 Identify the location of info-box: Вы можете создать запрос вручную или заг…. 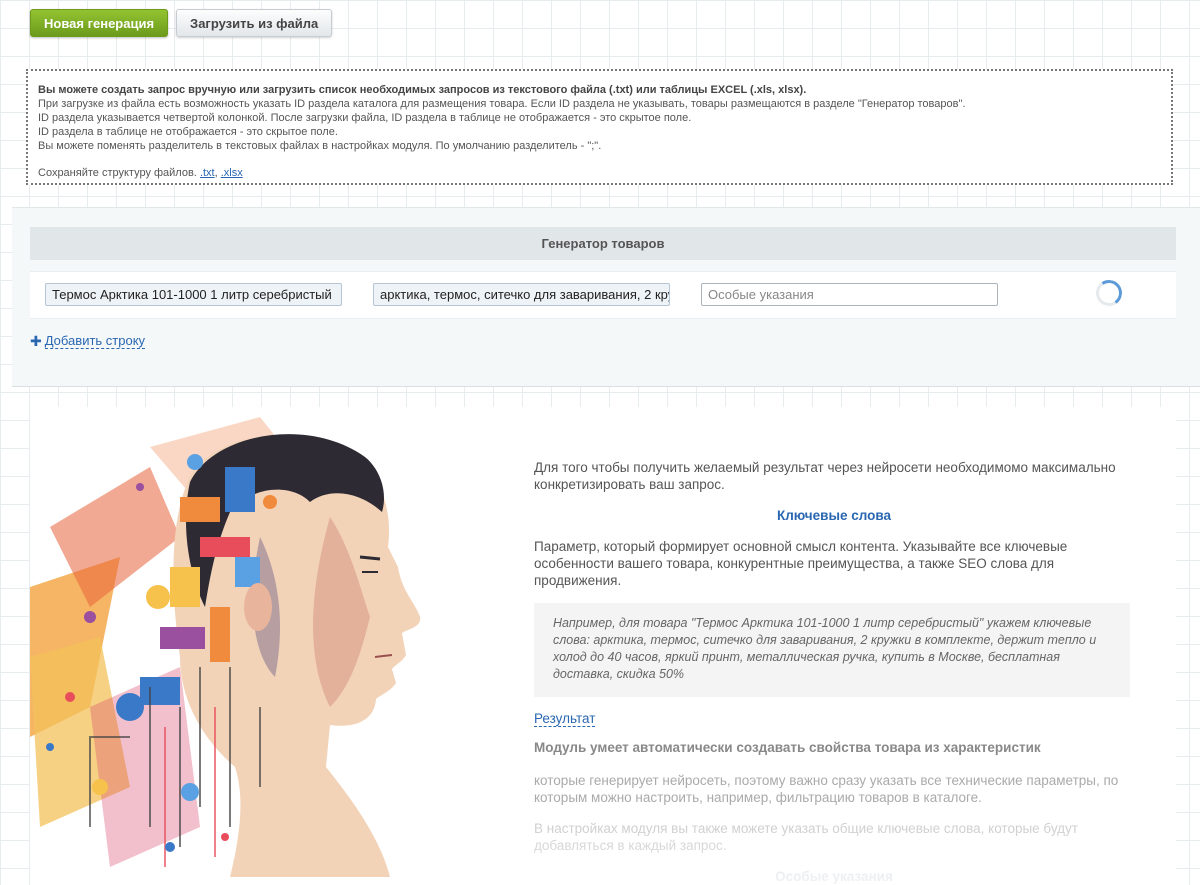
(599, 127).